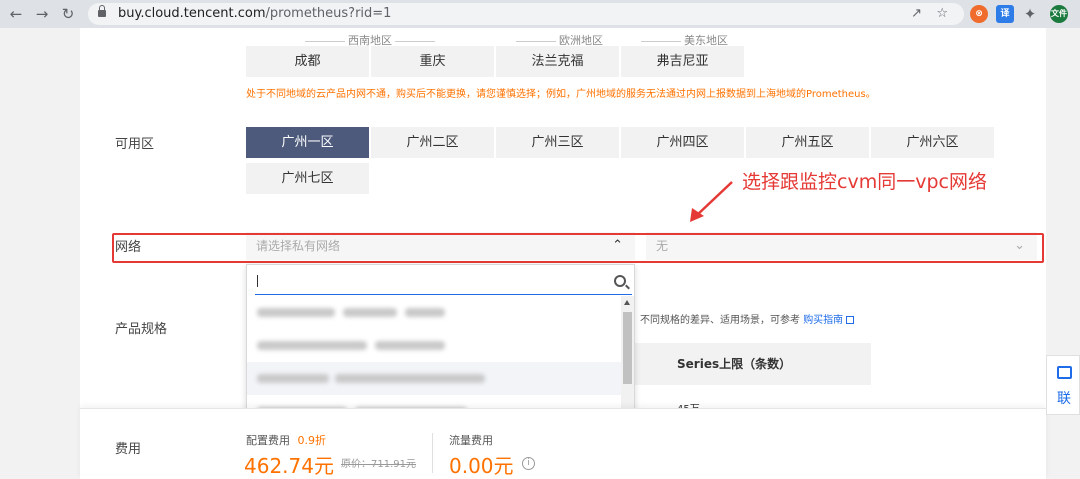  I want to click on url-text: buy.cloud.tencent.com/prometheus?rid=1, so click(254, 13).